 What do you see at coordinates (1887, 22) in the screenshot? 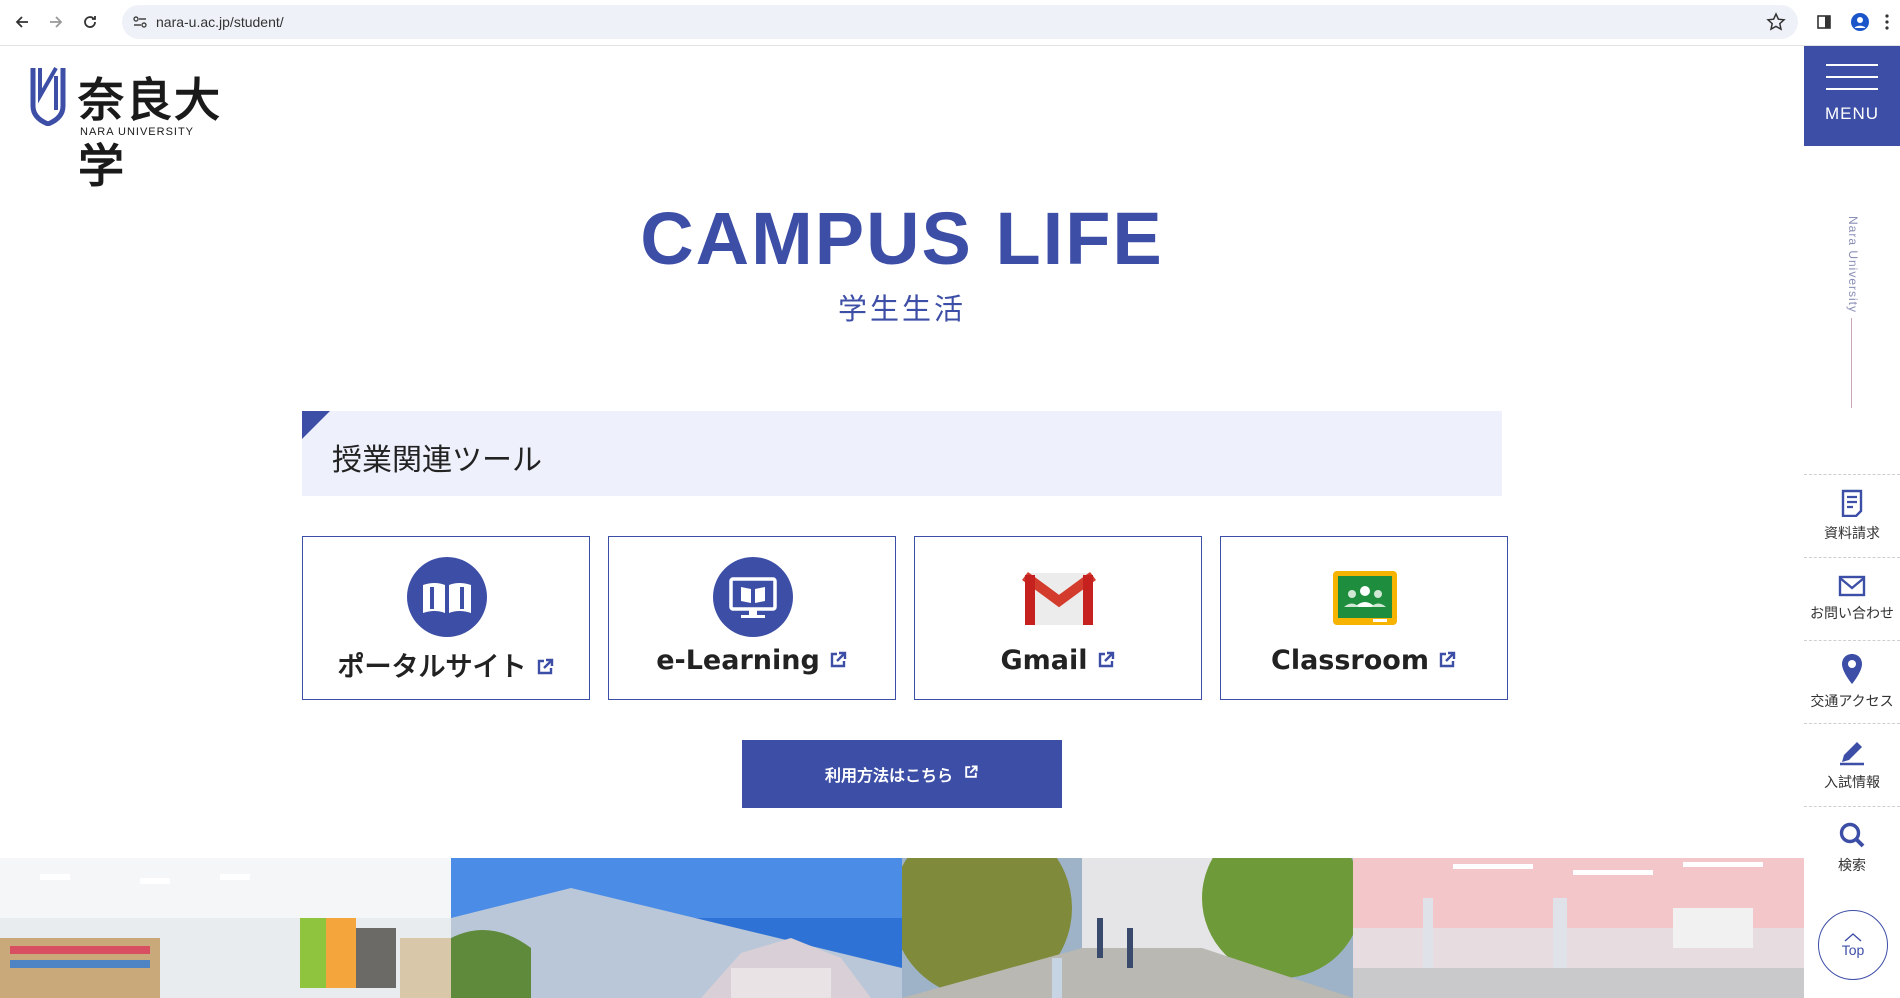
I see `kebab-menu-icon` at bounding box center [1887, 22].